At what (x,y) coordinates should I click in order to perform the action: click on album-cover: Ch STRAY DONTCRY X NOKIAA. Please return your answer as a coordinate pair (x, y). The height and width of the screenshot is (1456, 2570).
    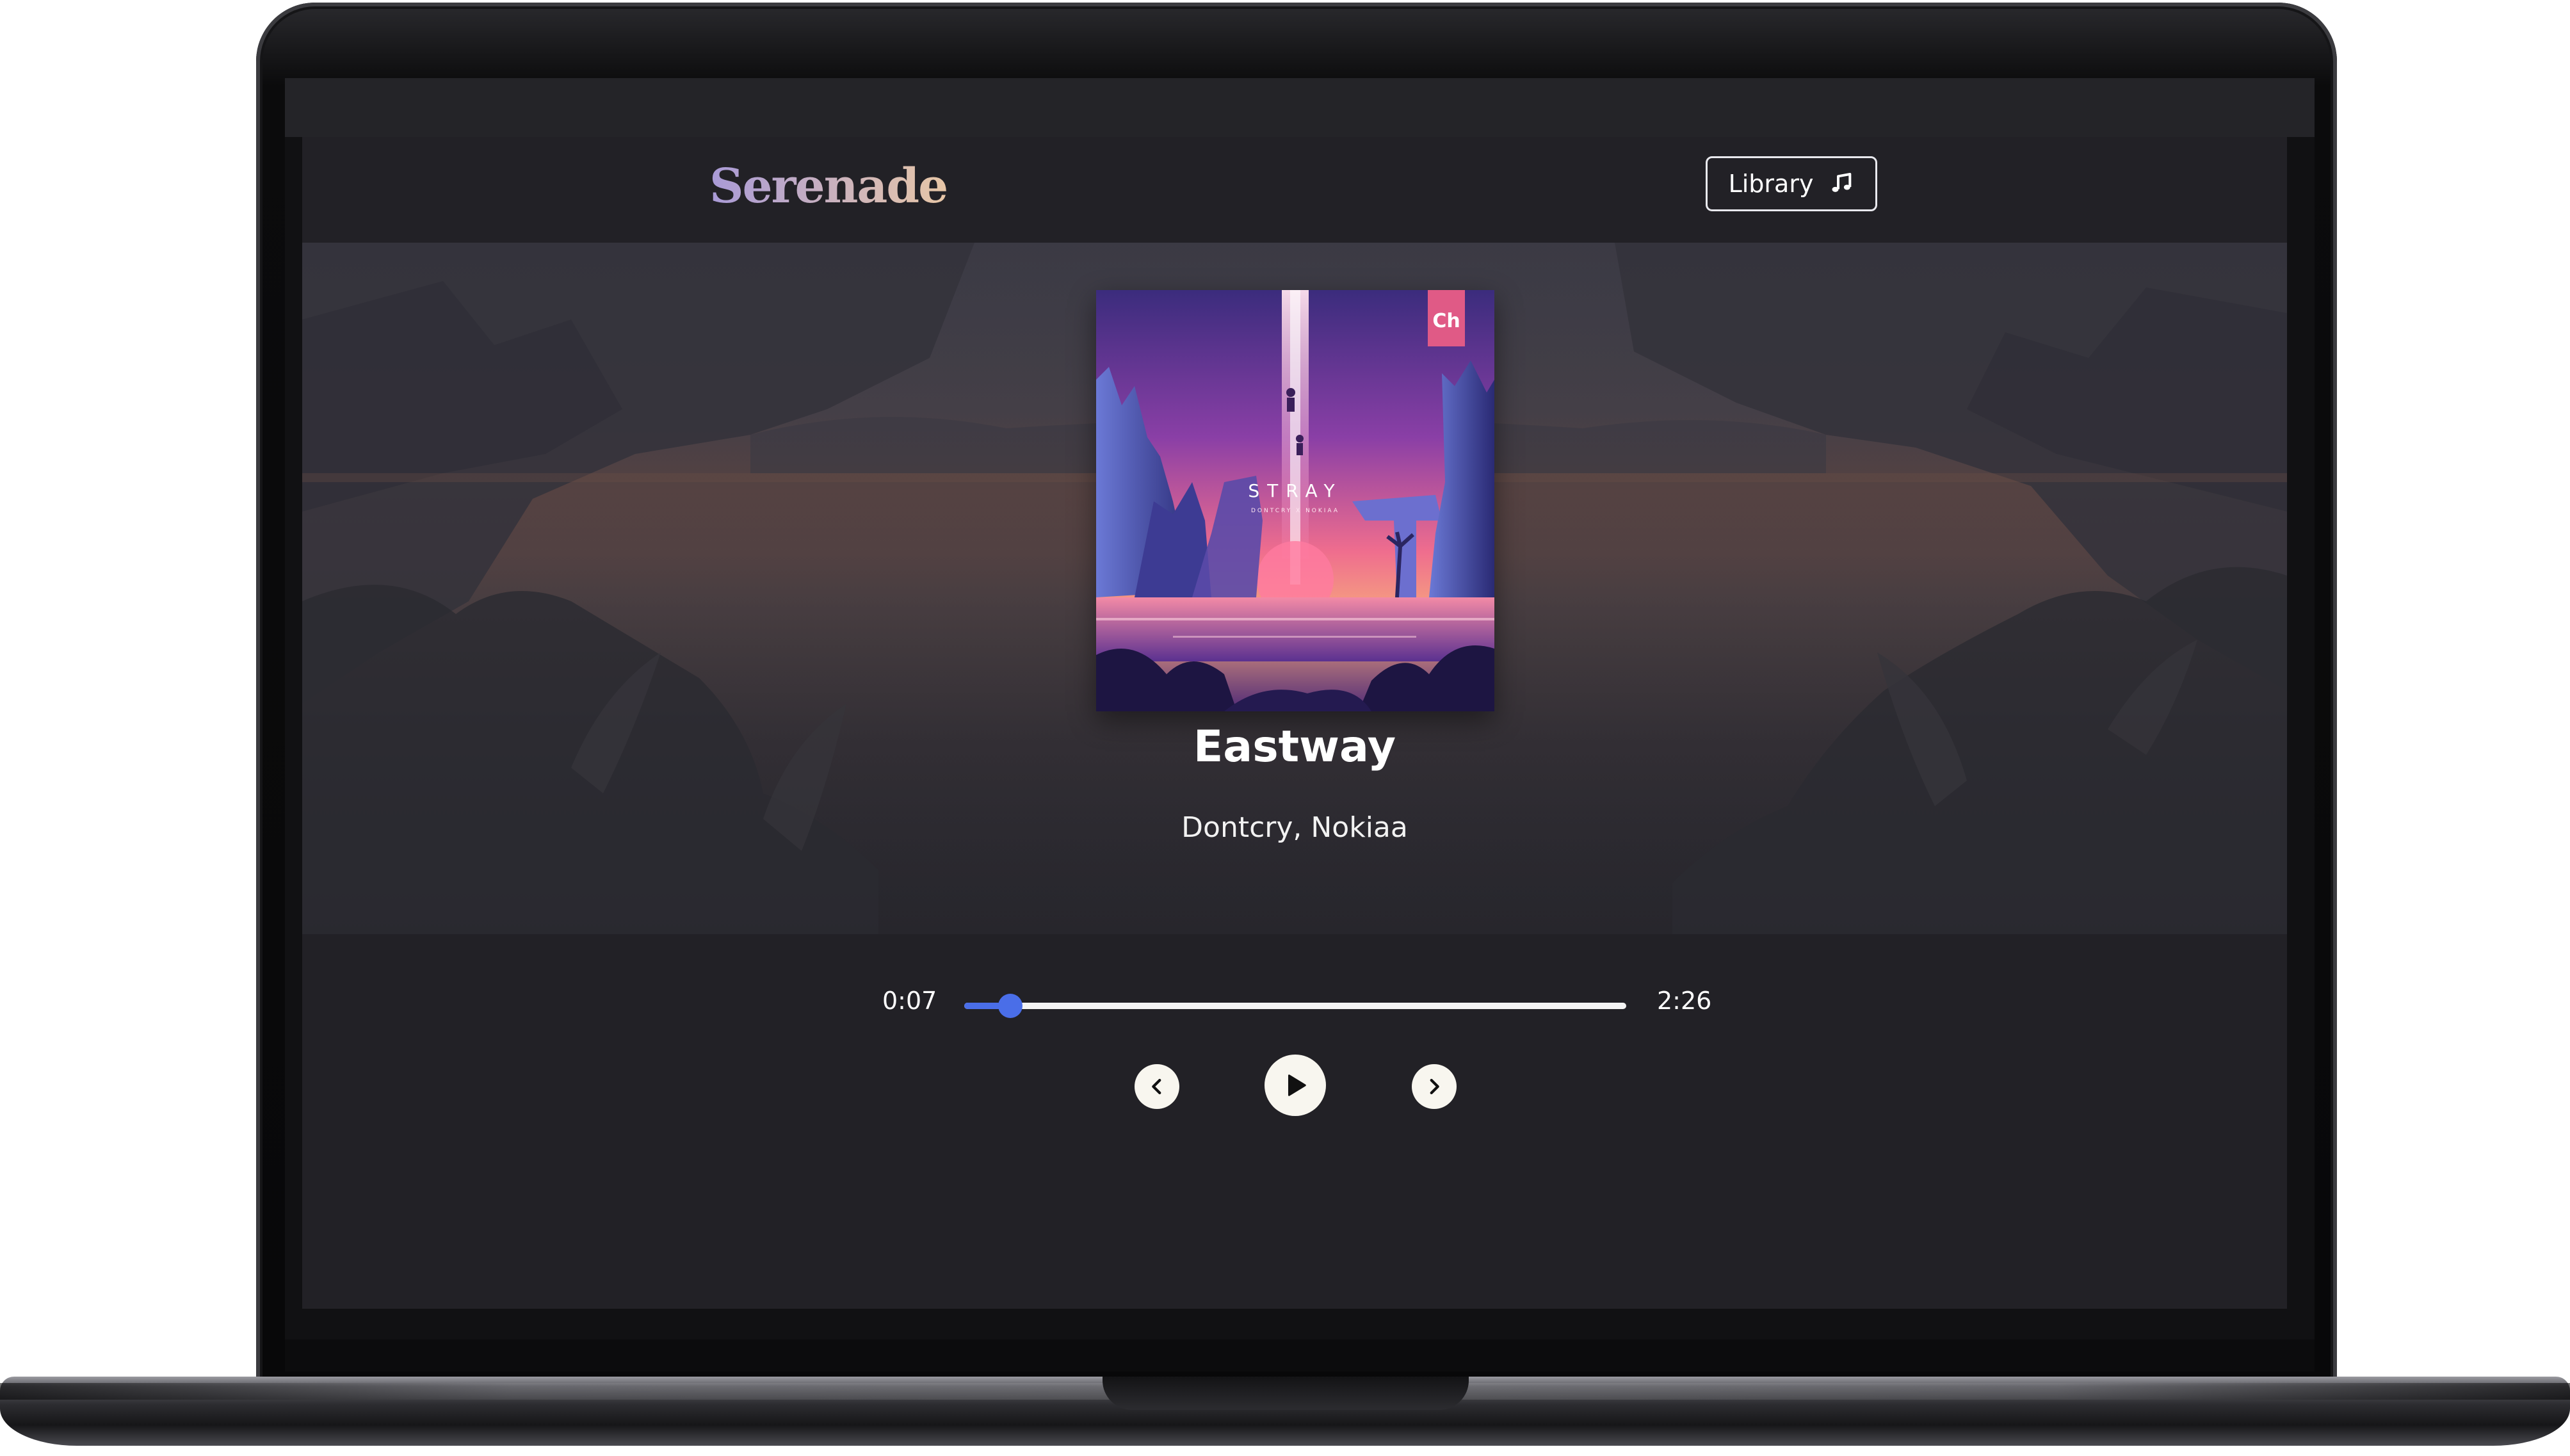
    Looking at the image, I should click on (1295, 500).